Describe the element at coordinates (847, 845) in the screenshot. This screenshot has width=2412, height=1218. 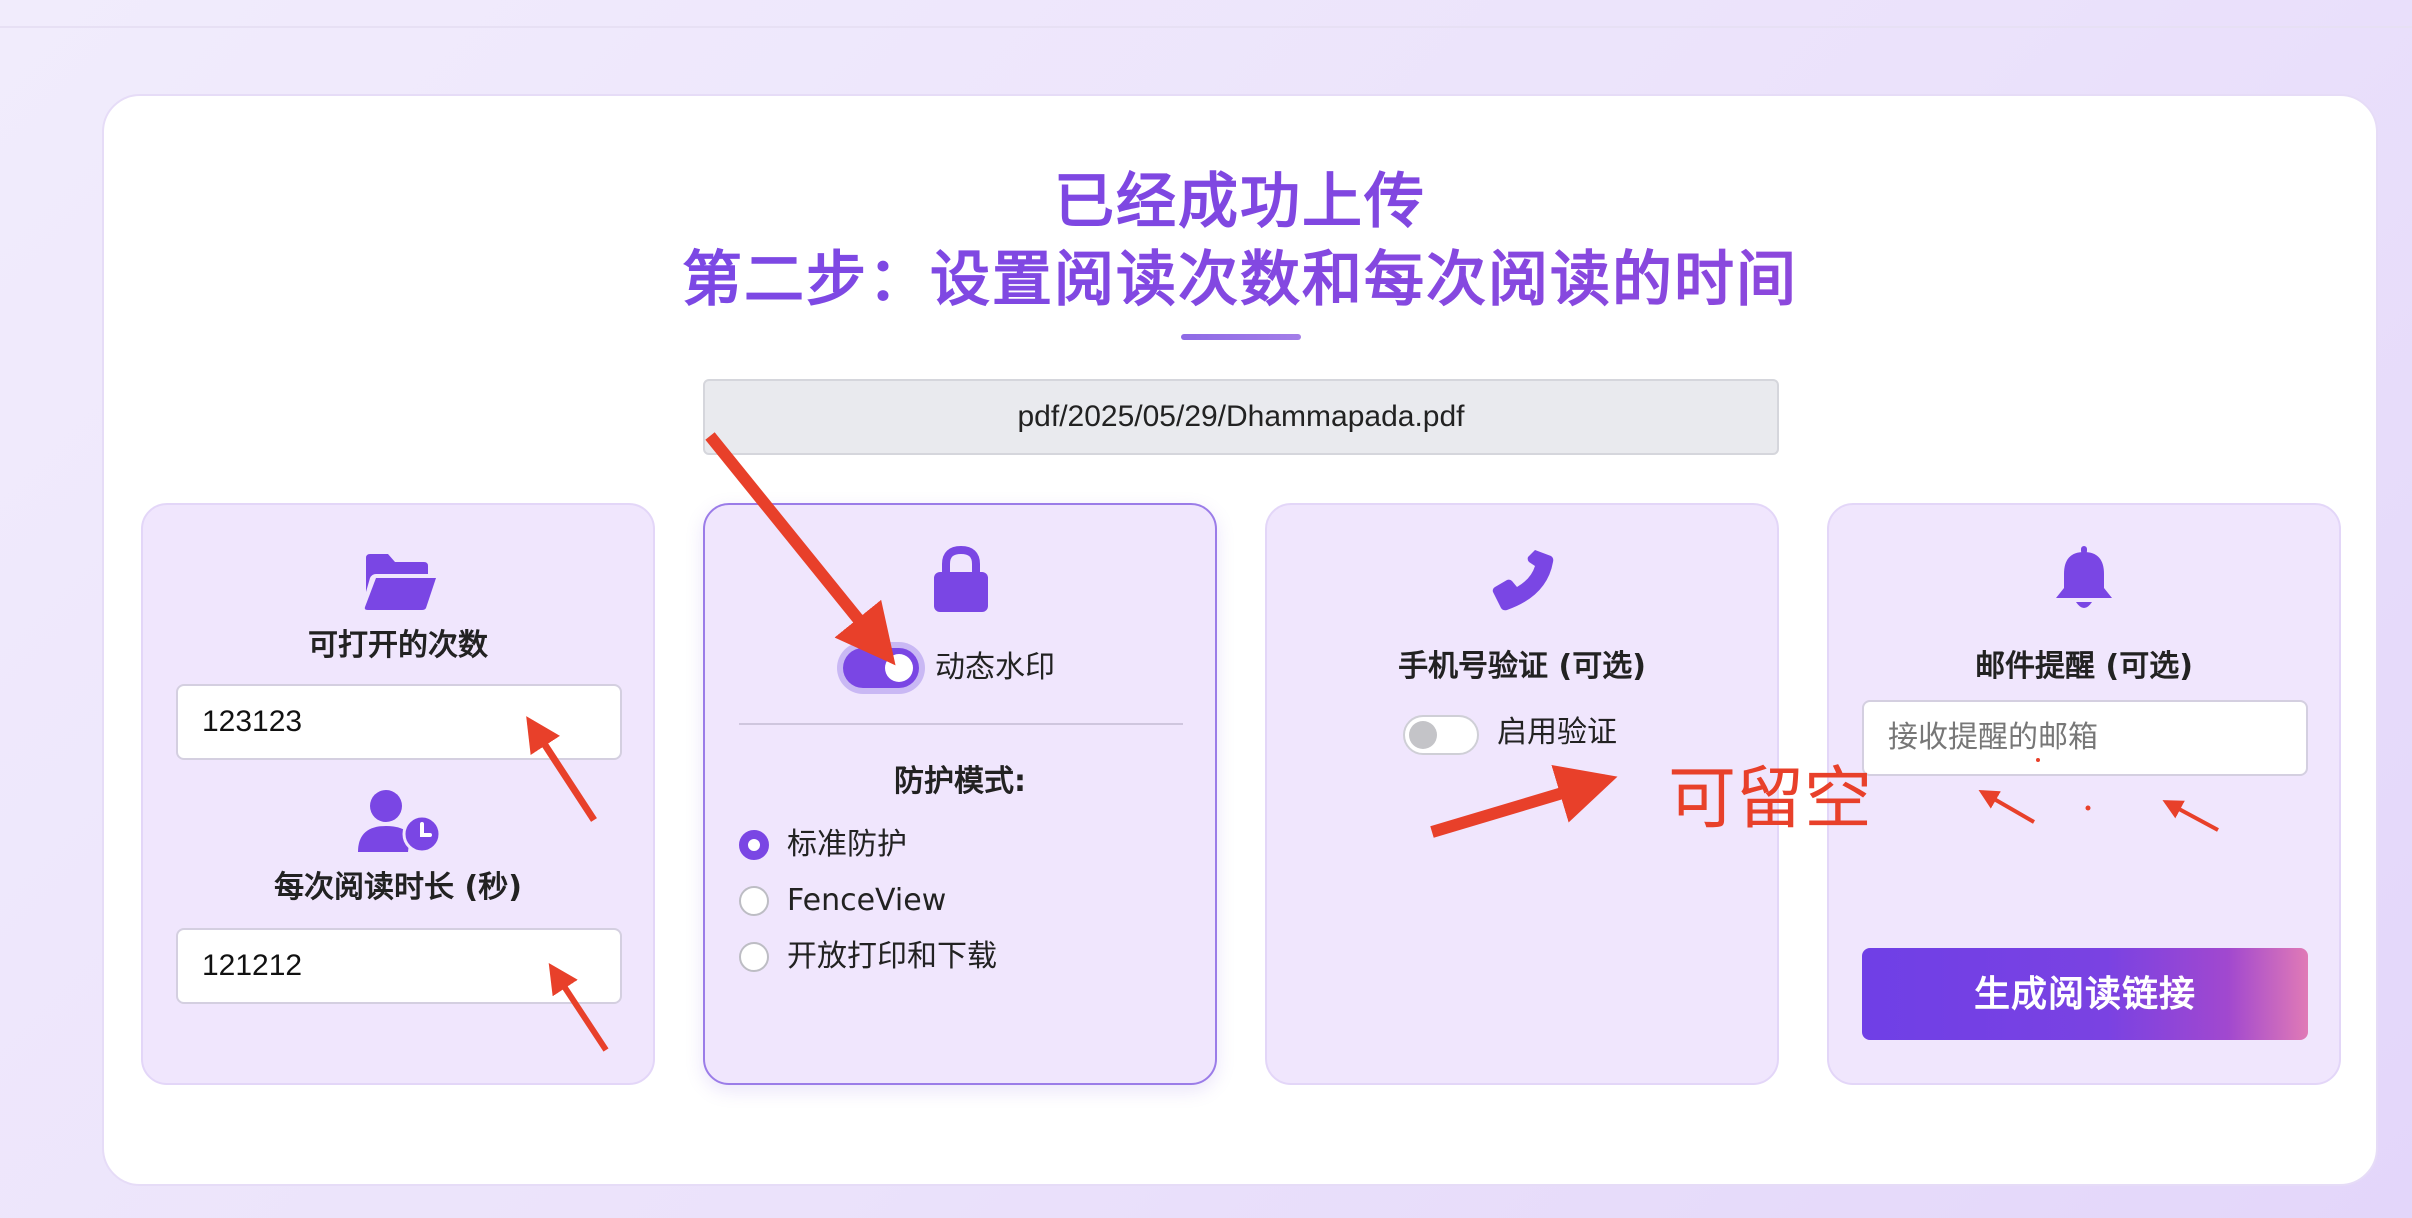
I see `radio-standard-label: 标准防护` at that location.